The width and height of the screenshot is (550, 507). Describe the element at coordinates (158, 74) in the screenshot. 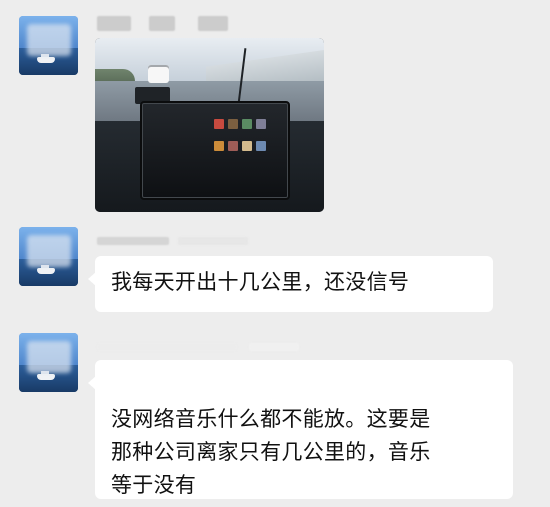

I see `photo-van` at that location.